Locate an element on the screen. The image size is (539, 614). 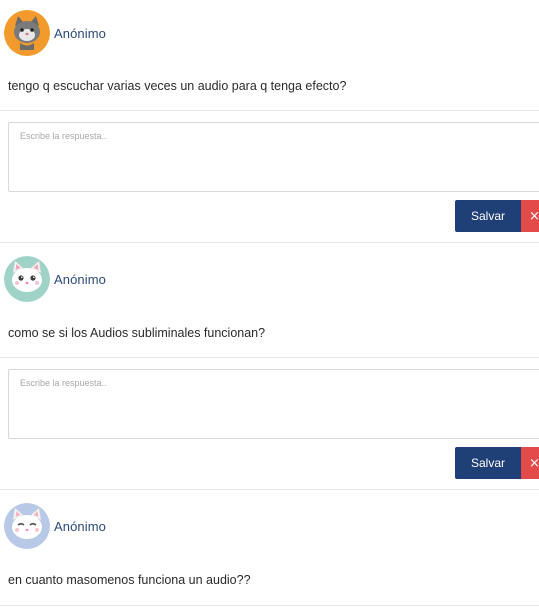
comment-text: en cuanto masomenos funciona un audio?? is located at coordinates (129, 580).